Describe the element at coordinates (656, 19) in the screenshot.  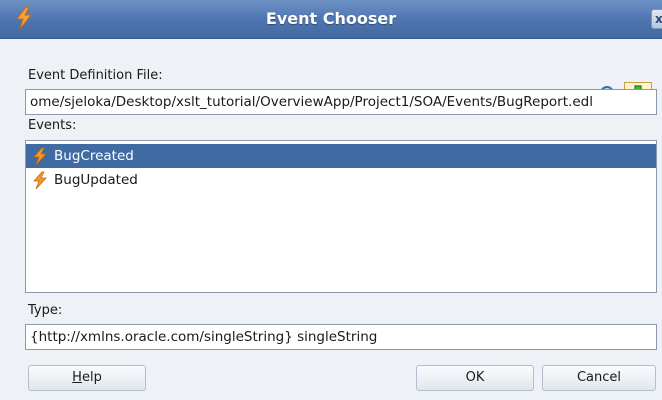
I see `close-button: x` at that location.